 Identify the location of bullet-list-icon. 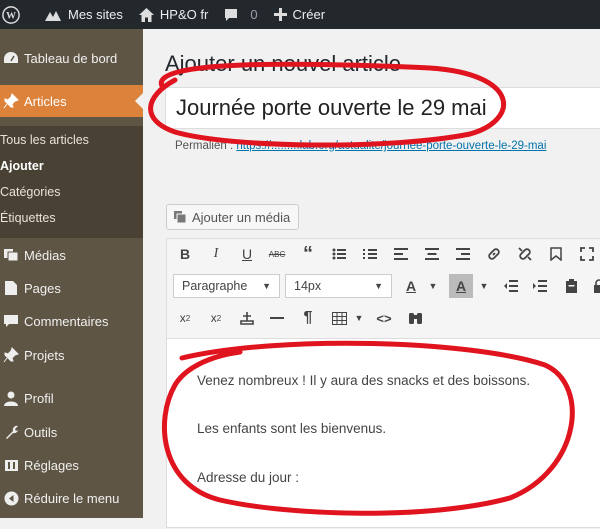
(339, 254).